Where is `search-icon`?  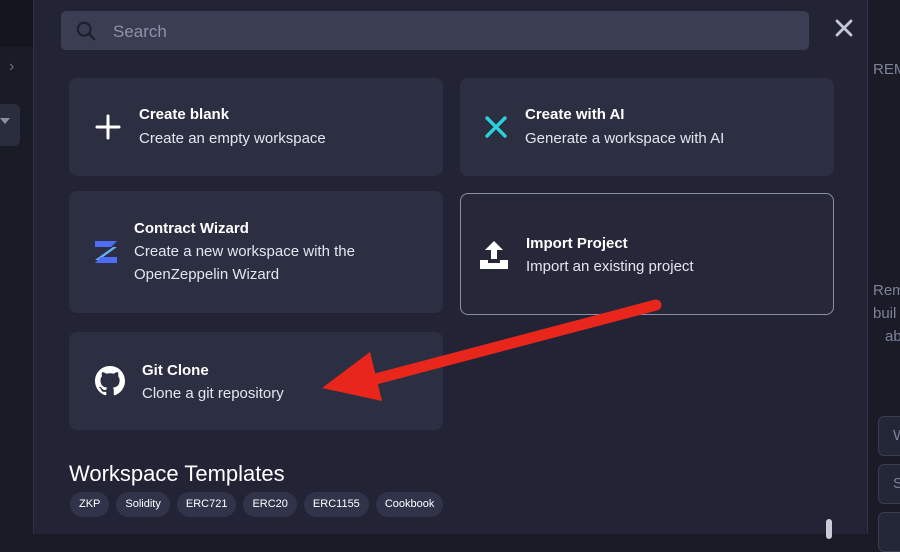
search-icon is located at coordinates (86, 31).